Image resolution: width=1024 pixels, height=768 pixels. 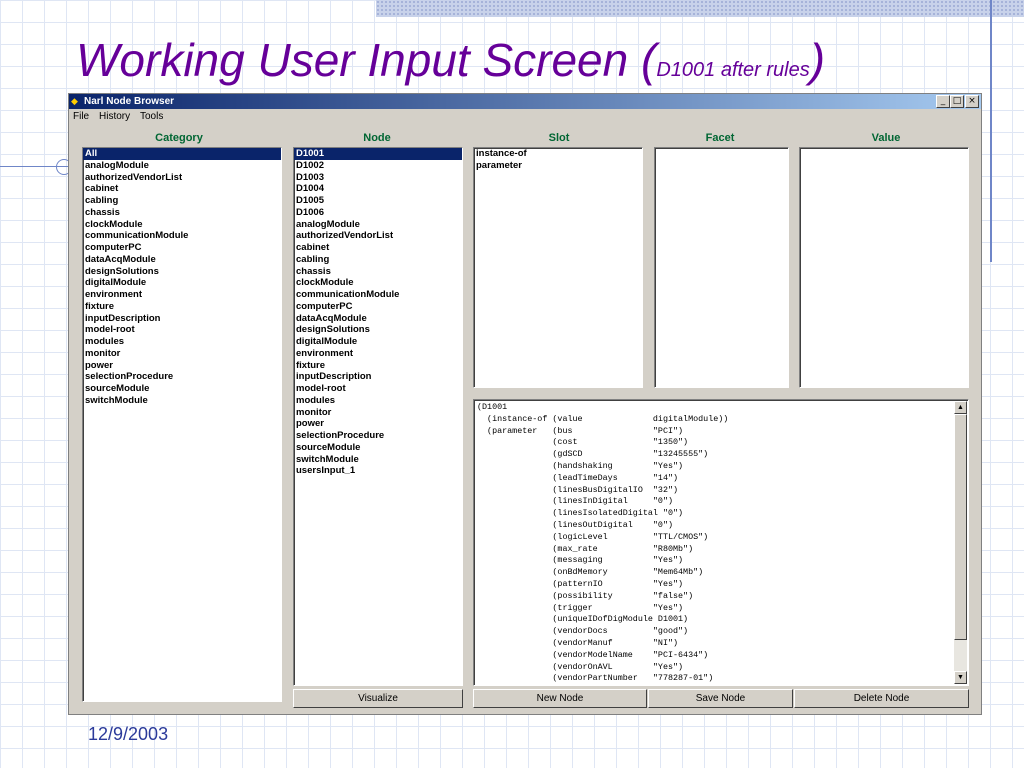 I want to click on category-list-item: designSolutions, so click(x=182, y=272).